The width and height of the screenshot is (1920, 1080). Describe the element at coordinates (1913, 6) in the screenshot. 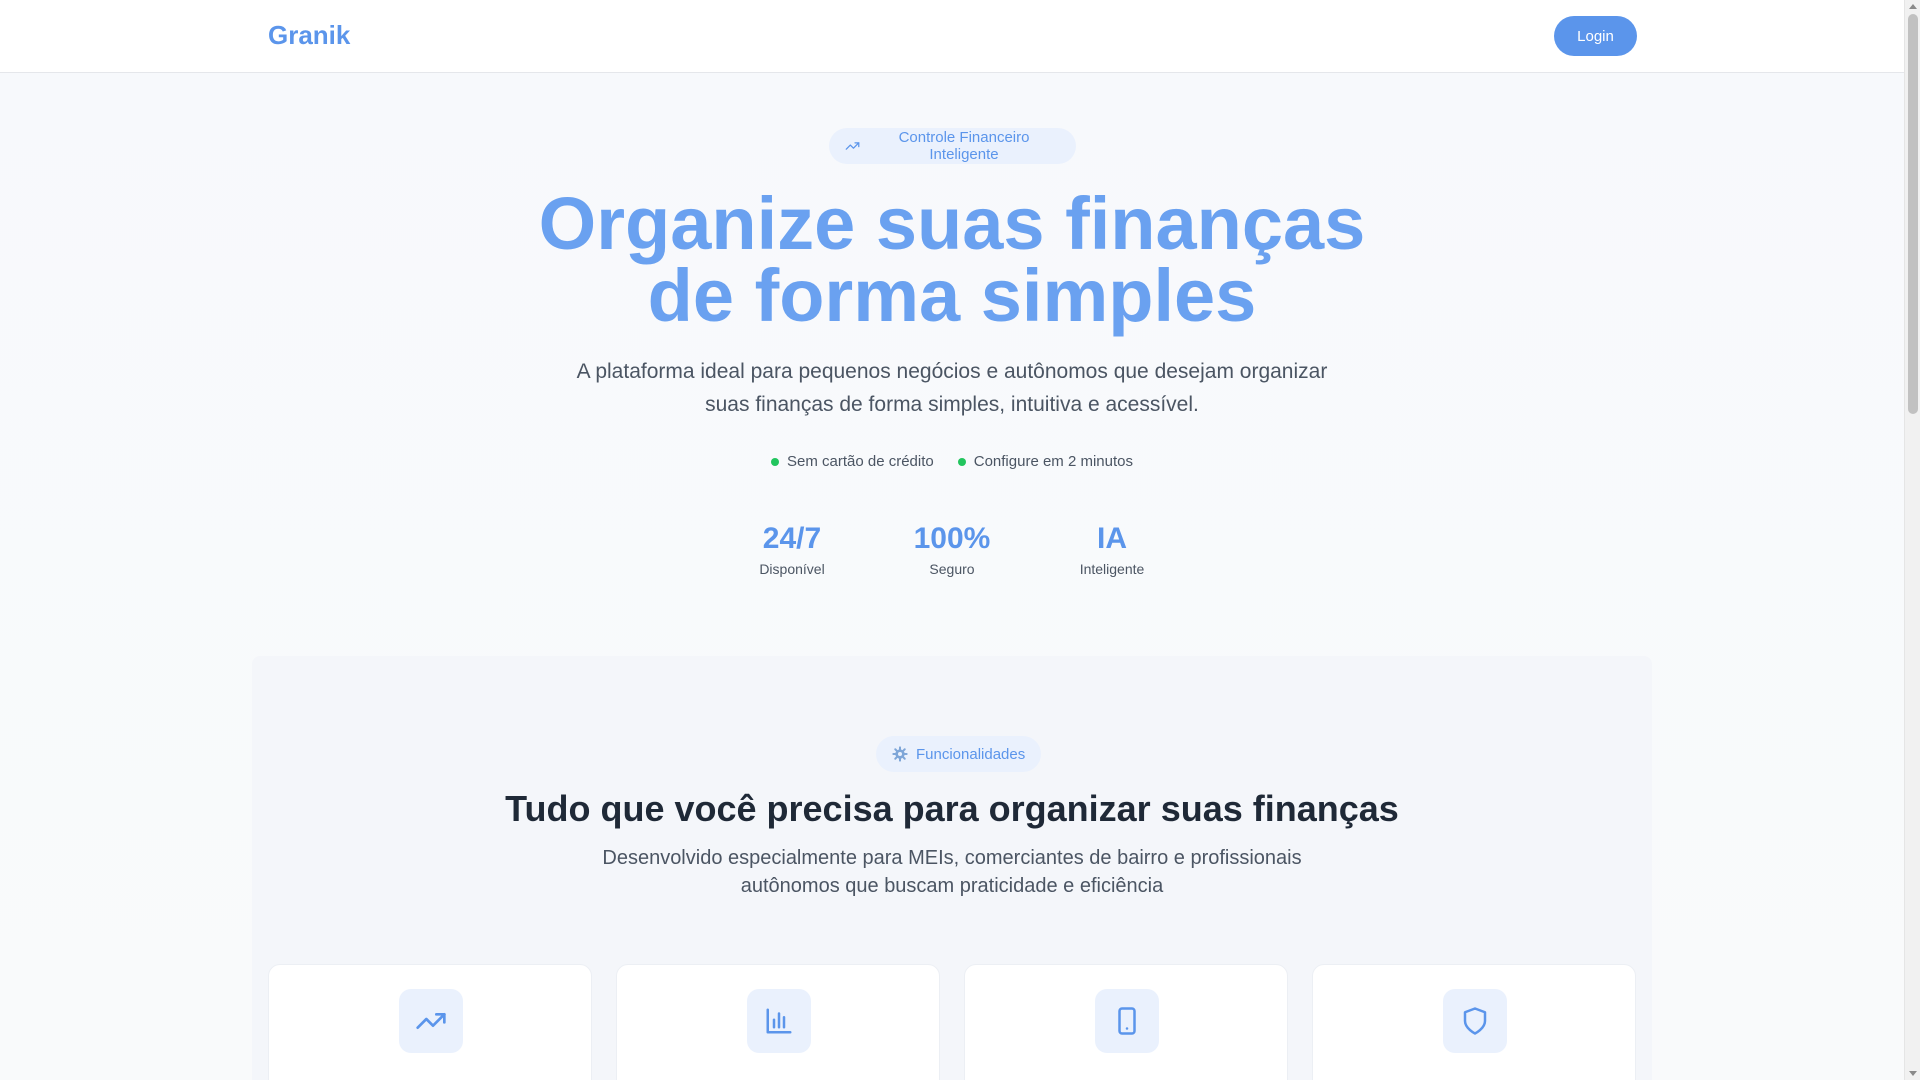

I see `scroll-up-icon` at that location.